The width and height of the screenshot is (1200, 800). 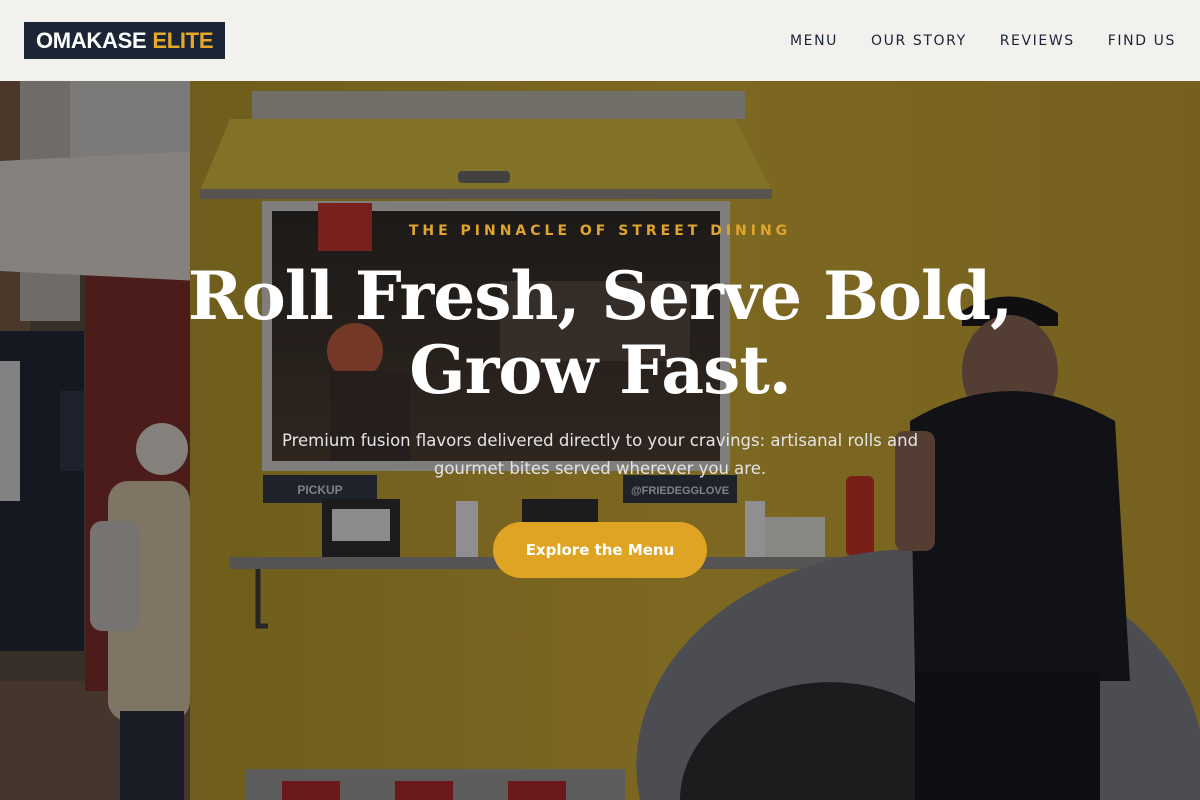 What do you see at coordinates (183, 40) in the screenshot?
I see `brand-name-accent: ELITE` at bounding box center [183, 40].